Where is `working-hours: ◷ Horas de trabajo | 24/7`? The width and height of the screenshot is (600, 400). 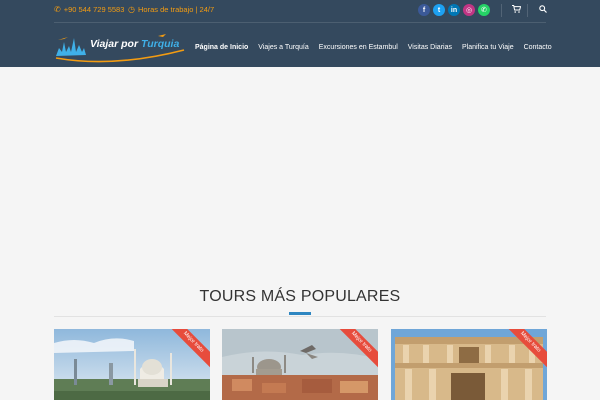
working-hours: ◷ Horas de trabajo | 24/7 is located at coordinates (171, 9).